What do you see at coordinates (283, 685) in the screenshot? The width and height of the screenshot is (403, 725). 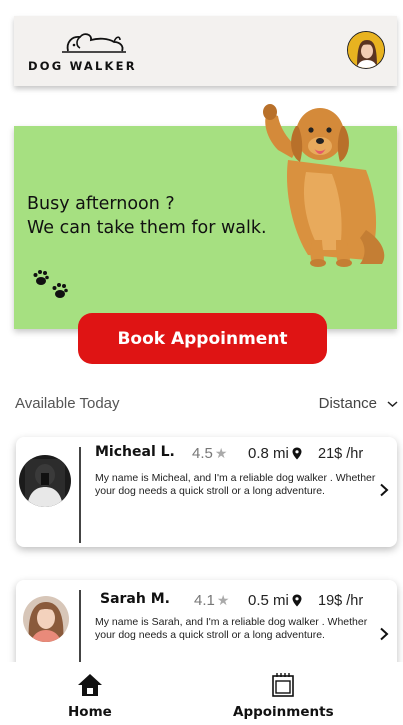 I see `calendar-icon` at bounding box center [283, 685].